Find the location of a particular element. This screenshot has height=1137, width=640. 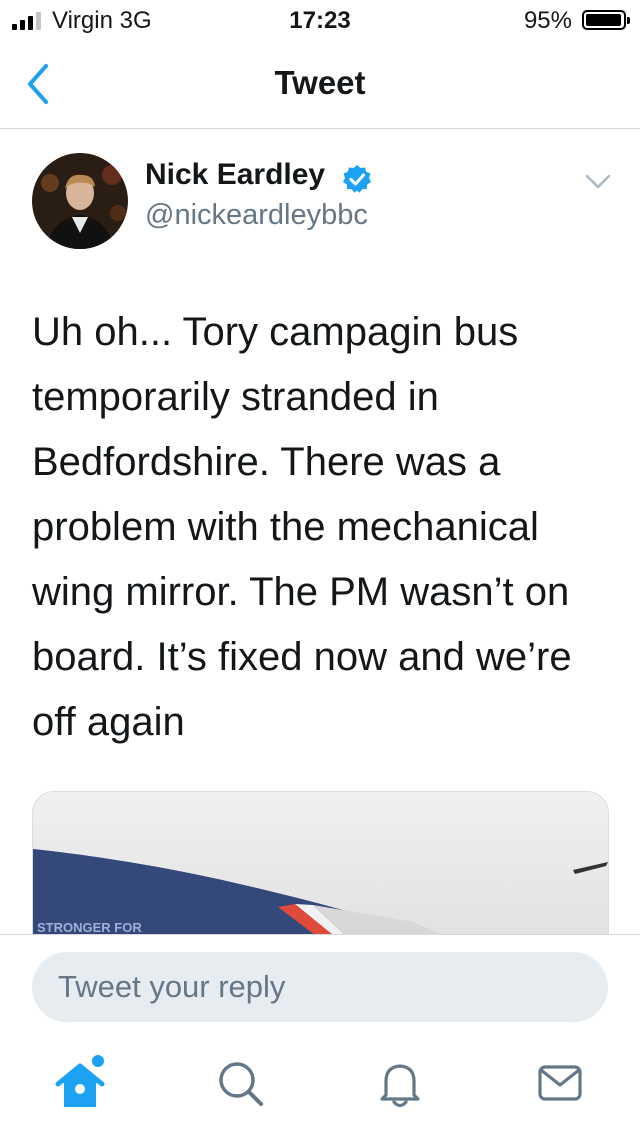

author-name: Nick Eardley is located at coordinates (235, 175).